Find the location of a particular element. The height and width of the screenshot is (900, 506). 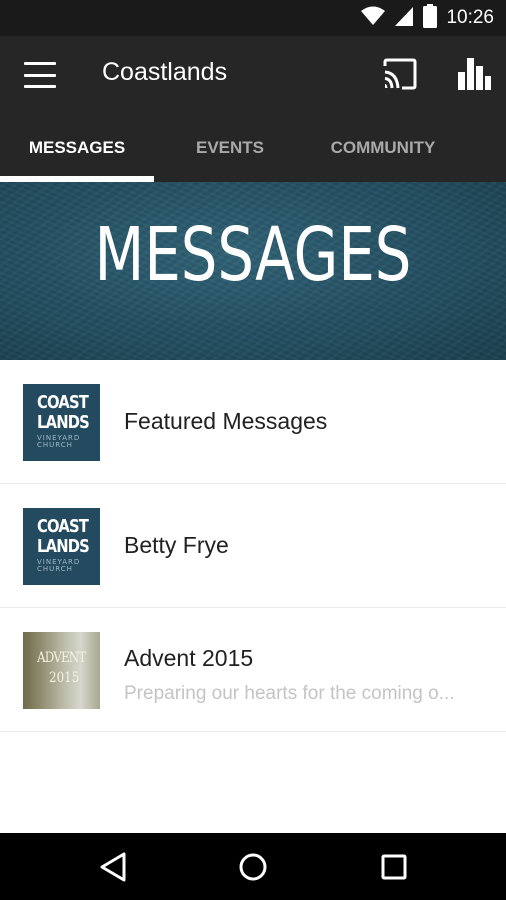

navigation-bar is located at coordinates (253, 866).